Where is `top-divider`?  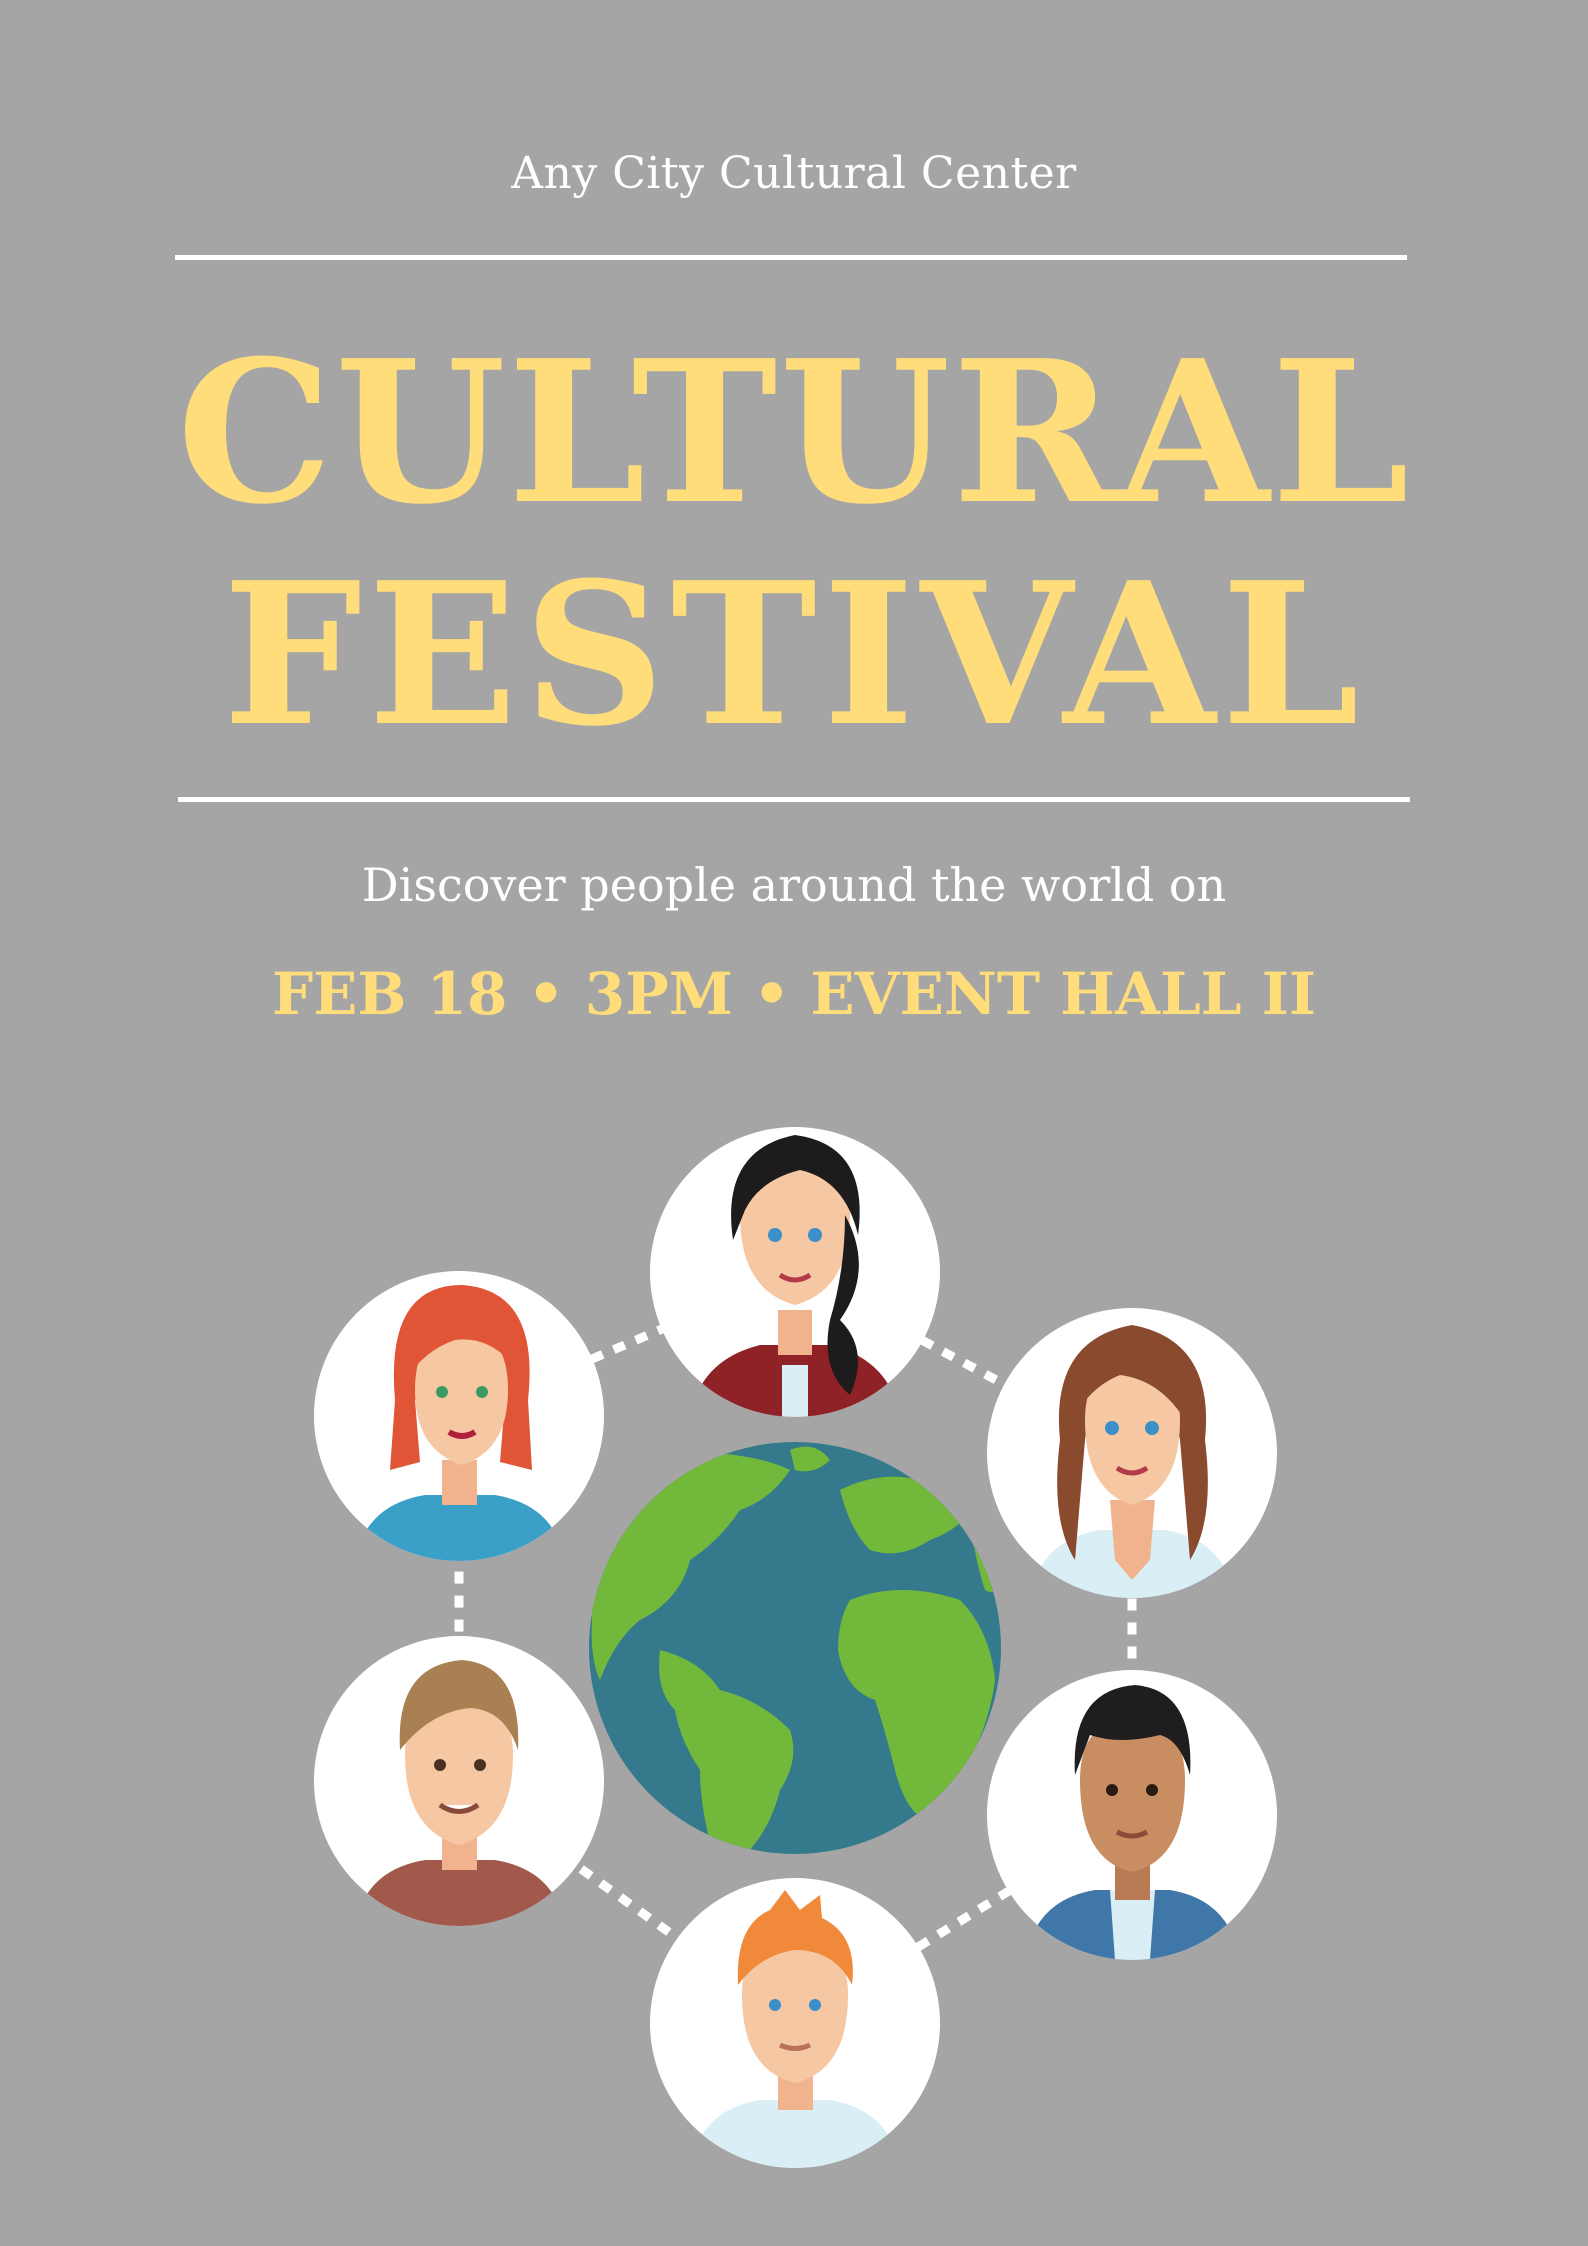 top-divider is located at coordinates (791, 257).